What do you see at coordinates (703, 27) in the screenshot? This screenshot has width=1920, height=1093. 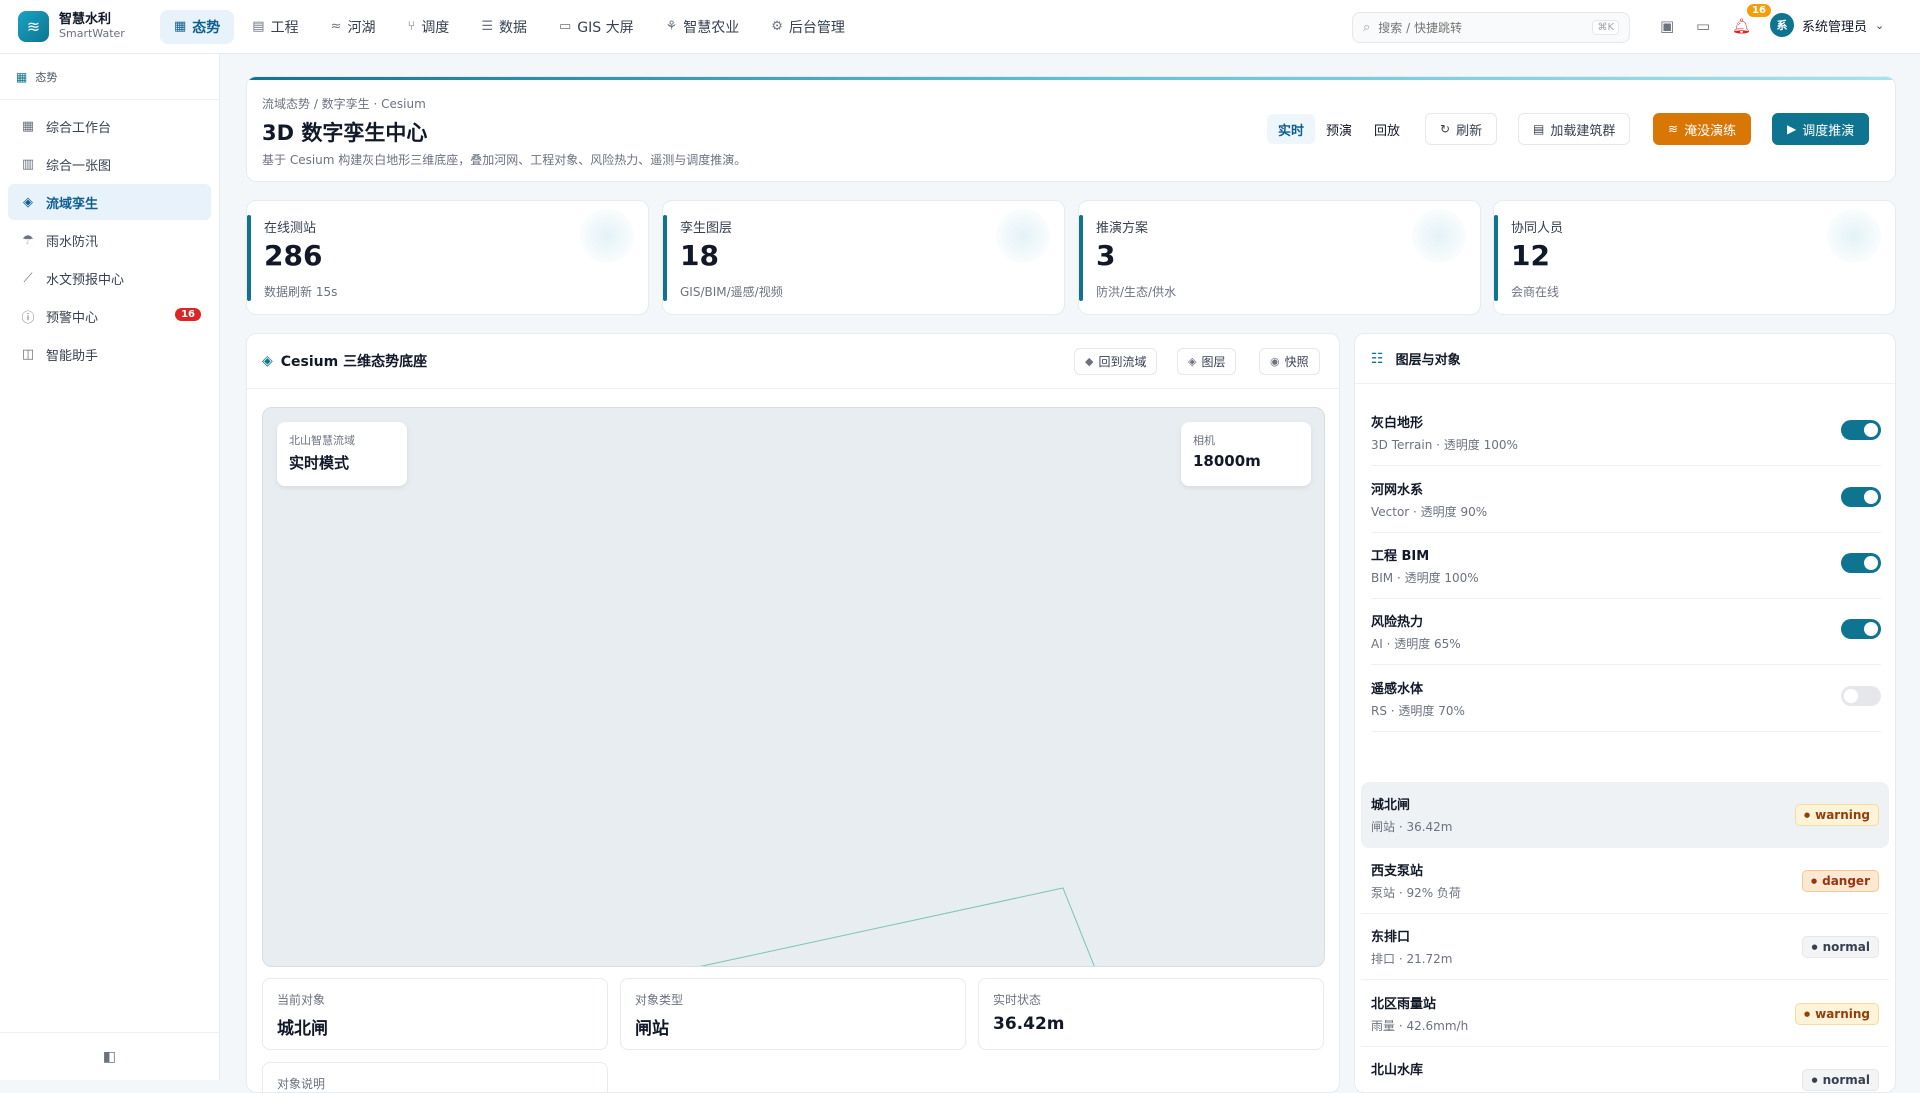 I see `nav-agriculture: ⚘ 智慧农业` at bounding box center [703, 27].